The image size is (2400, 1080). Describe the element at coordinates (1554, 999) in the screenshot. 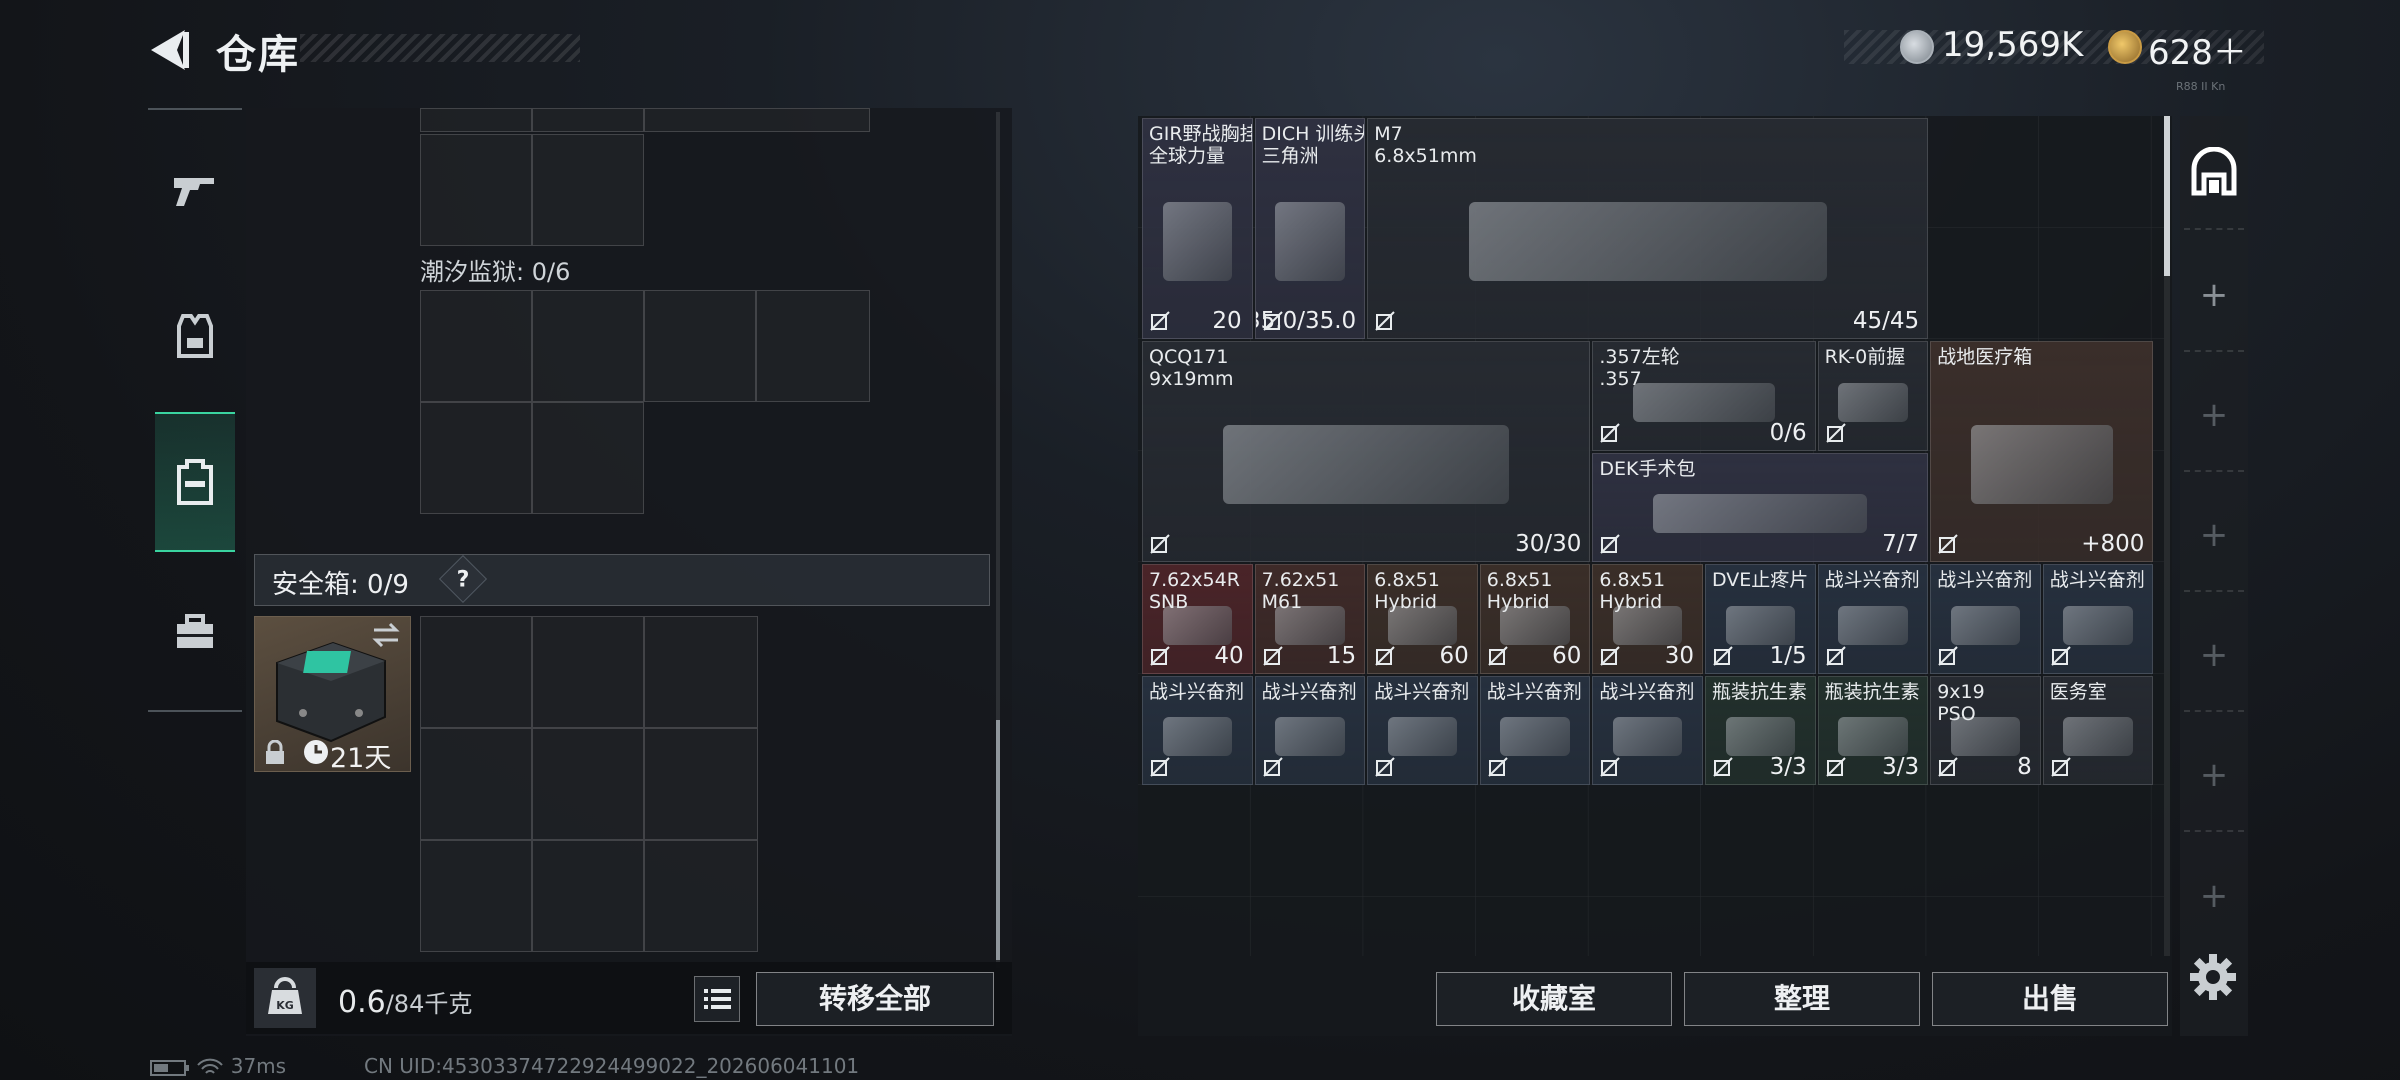

I see `collection-room-button: 收藏室` at that location.